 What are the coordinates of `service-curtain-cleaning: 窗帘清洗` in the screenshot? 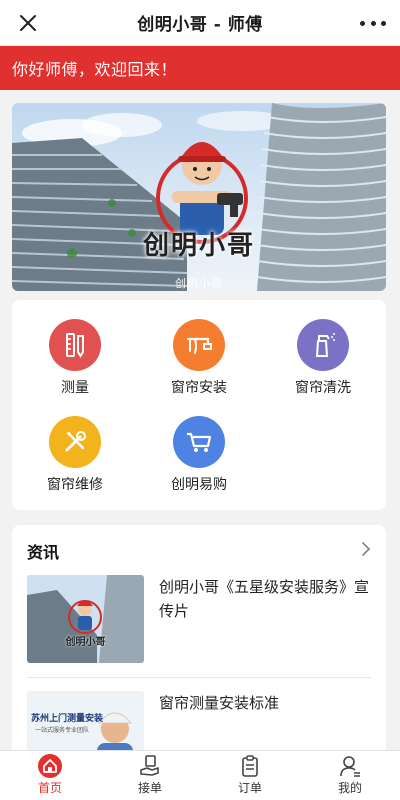 It's located at (323, 358).